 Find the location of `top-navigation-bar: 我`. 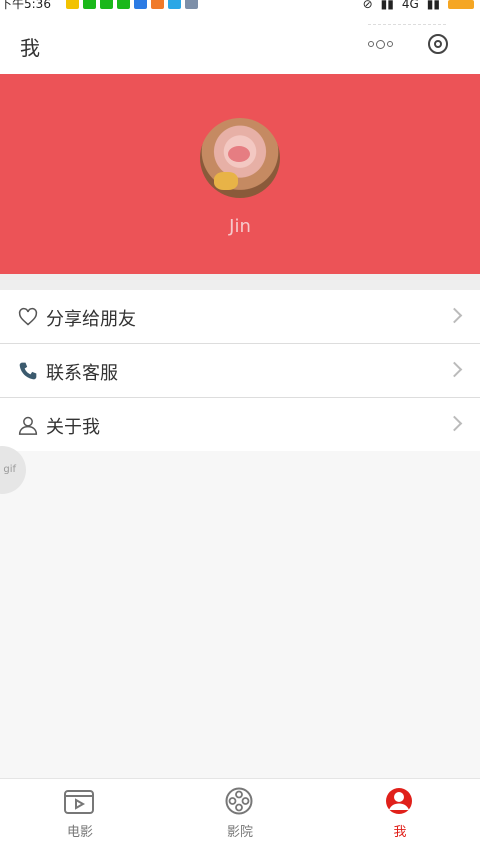

top-navigation-bar: 我 is located at coordinates (240, 43).